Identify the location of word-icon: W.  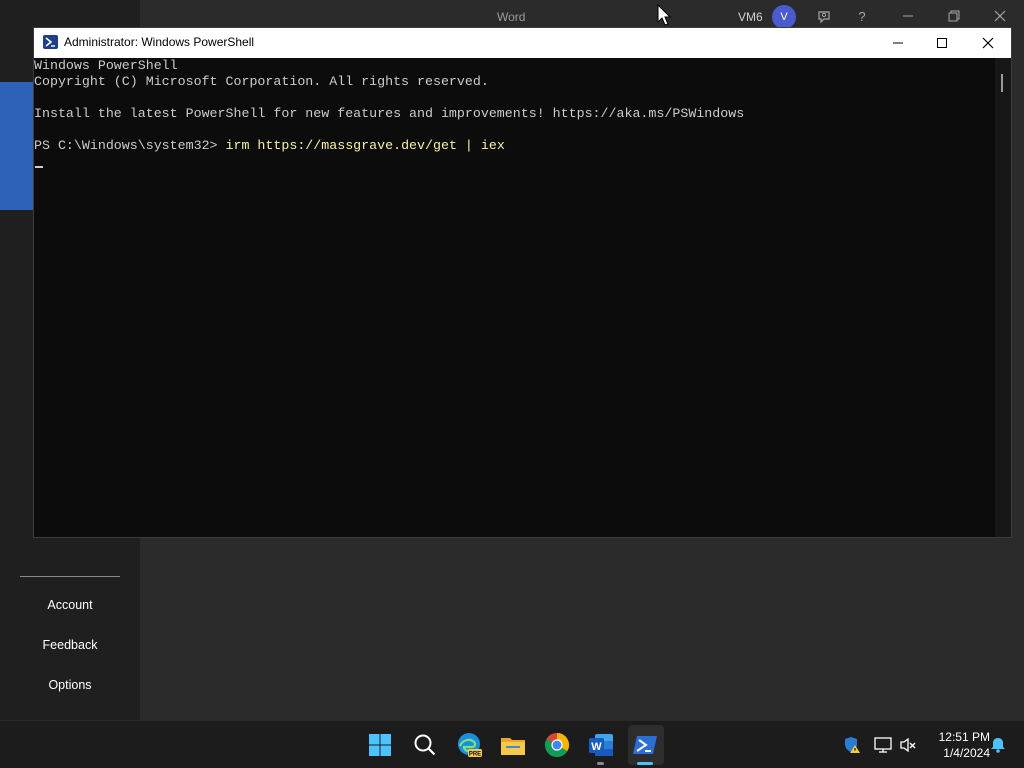
(601, 745).